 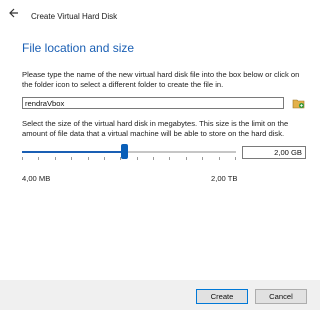 What do you see at coordinates (13, 13) in the screenshot?
I see `back-arrow-icon` at bounding box center [13, 13].